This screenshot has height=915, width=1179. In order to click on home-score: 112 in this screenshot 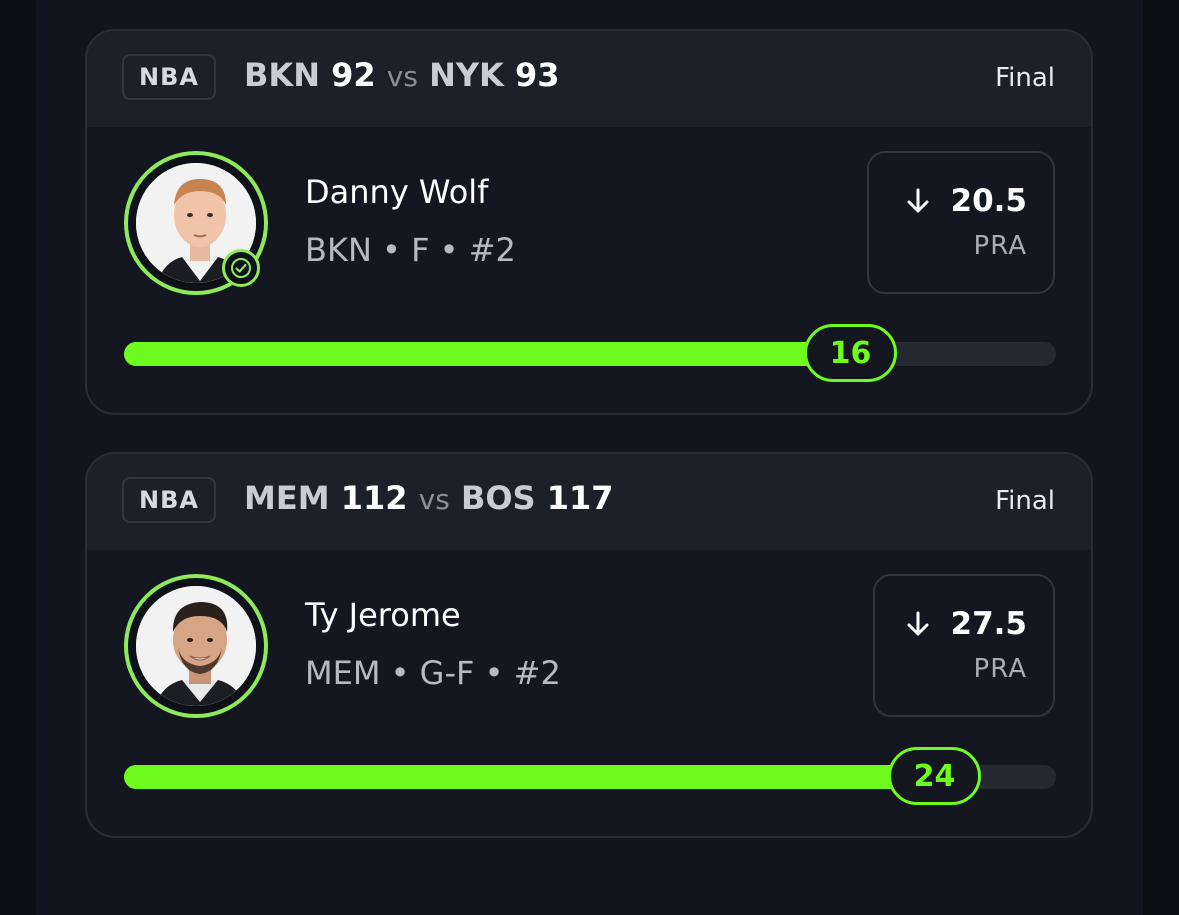, I will do `click(374, 498)`.